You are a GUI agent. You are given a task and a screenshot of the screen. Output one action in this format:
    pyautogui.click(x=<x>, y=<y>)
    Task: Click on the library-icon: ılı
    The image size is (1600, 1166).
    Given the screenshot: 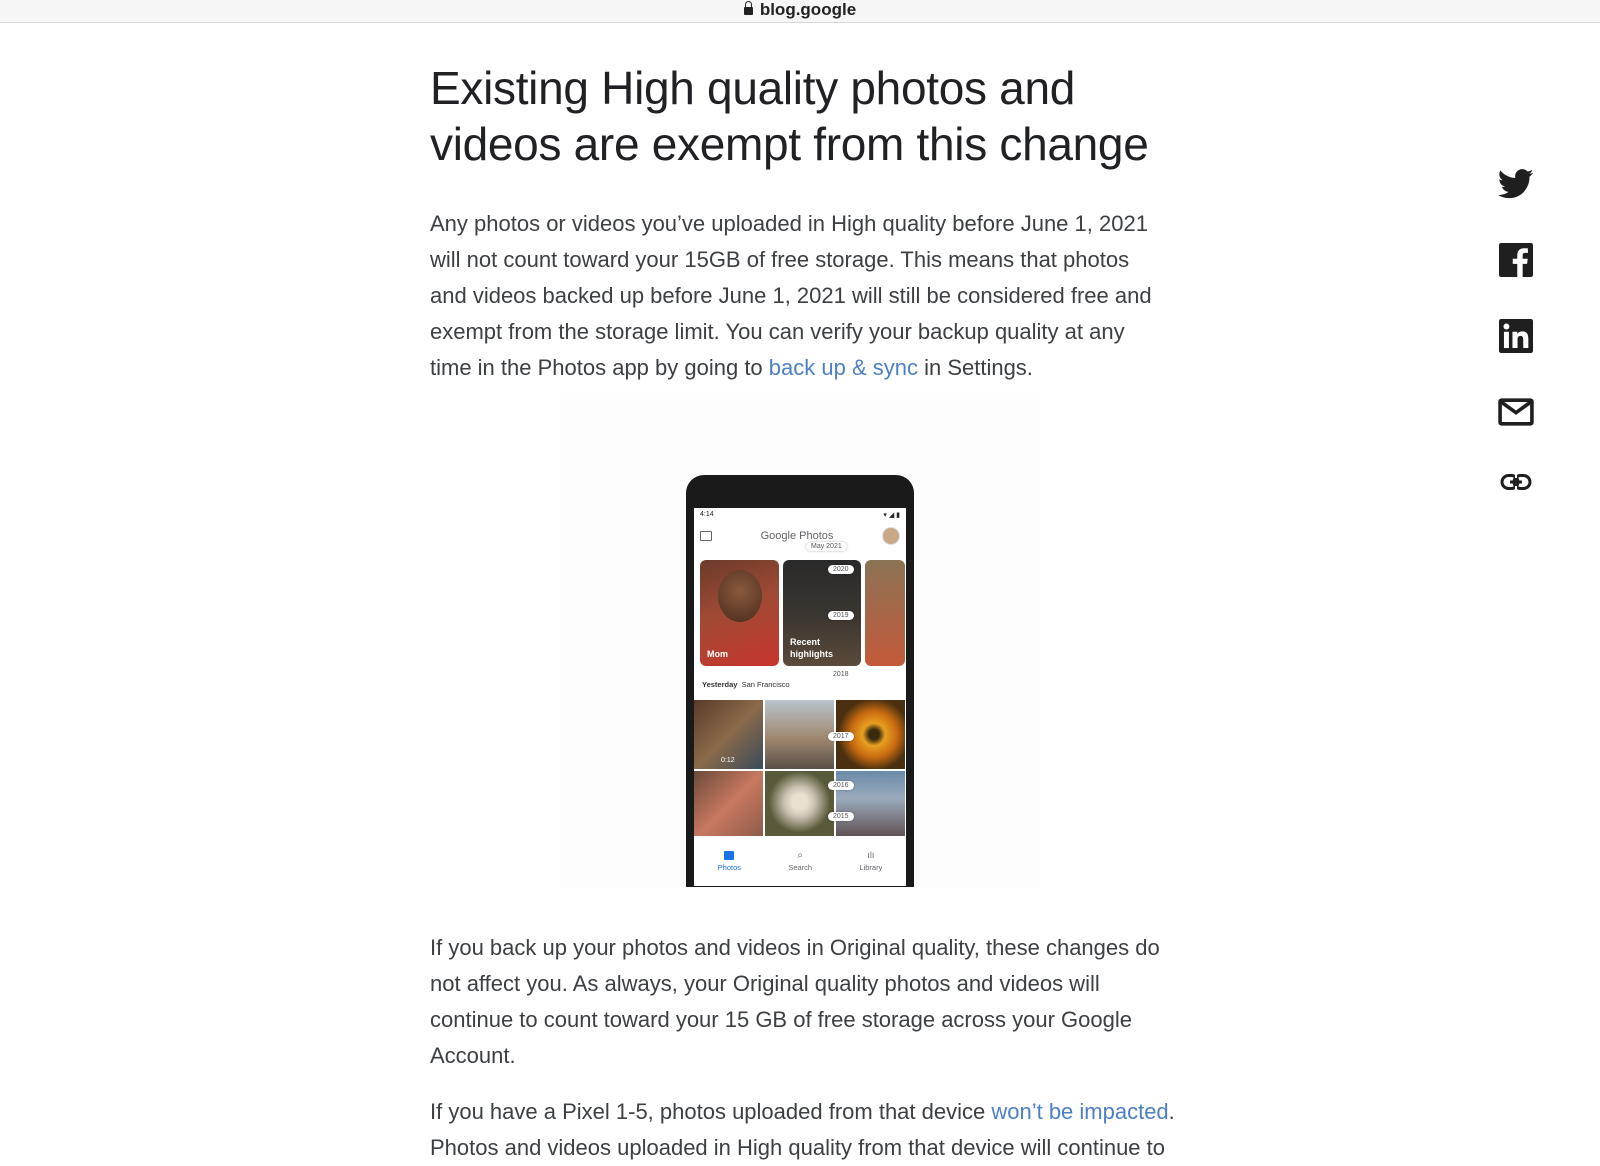 What is the action you would take?
    pyautogui.click(x=871, y=854)
    